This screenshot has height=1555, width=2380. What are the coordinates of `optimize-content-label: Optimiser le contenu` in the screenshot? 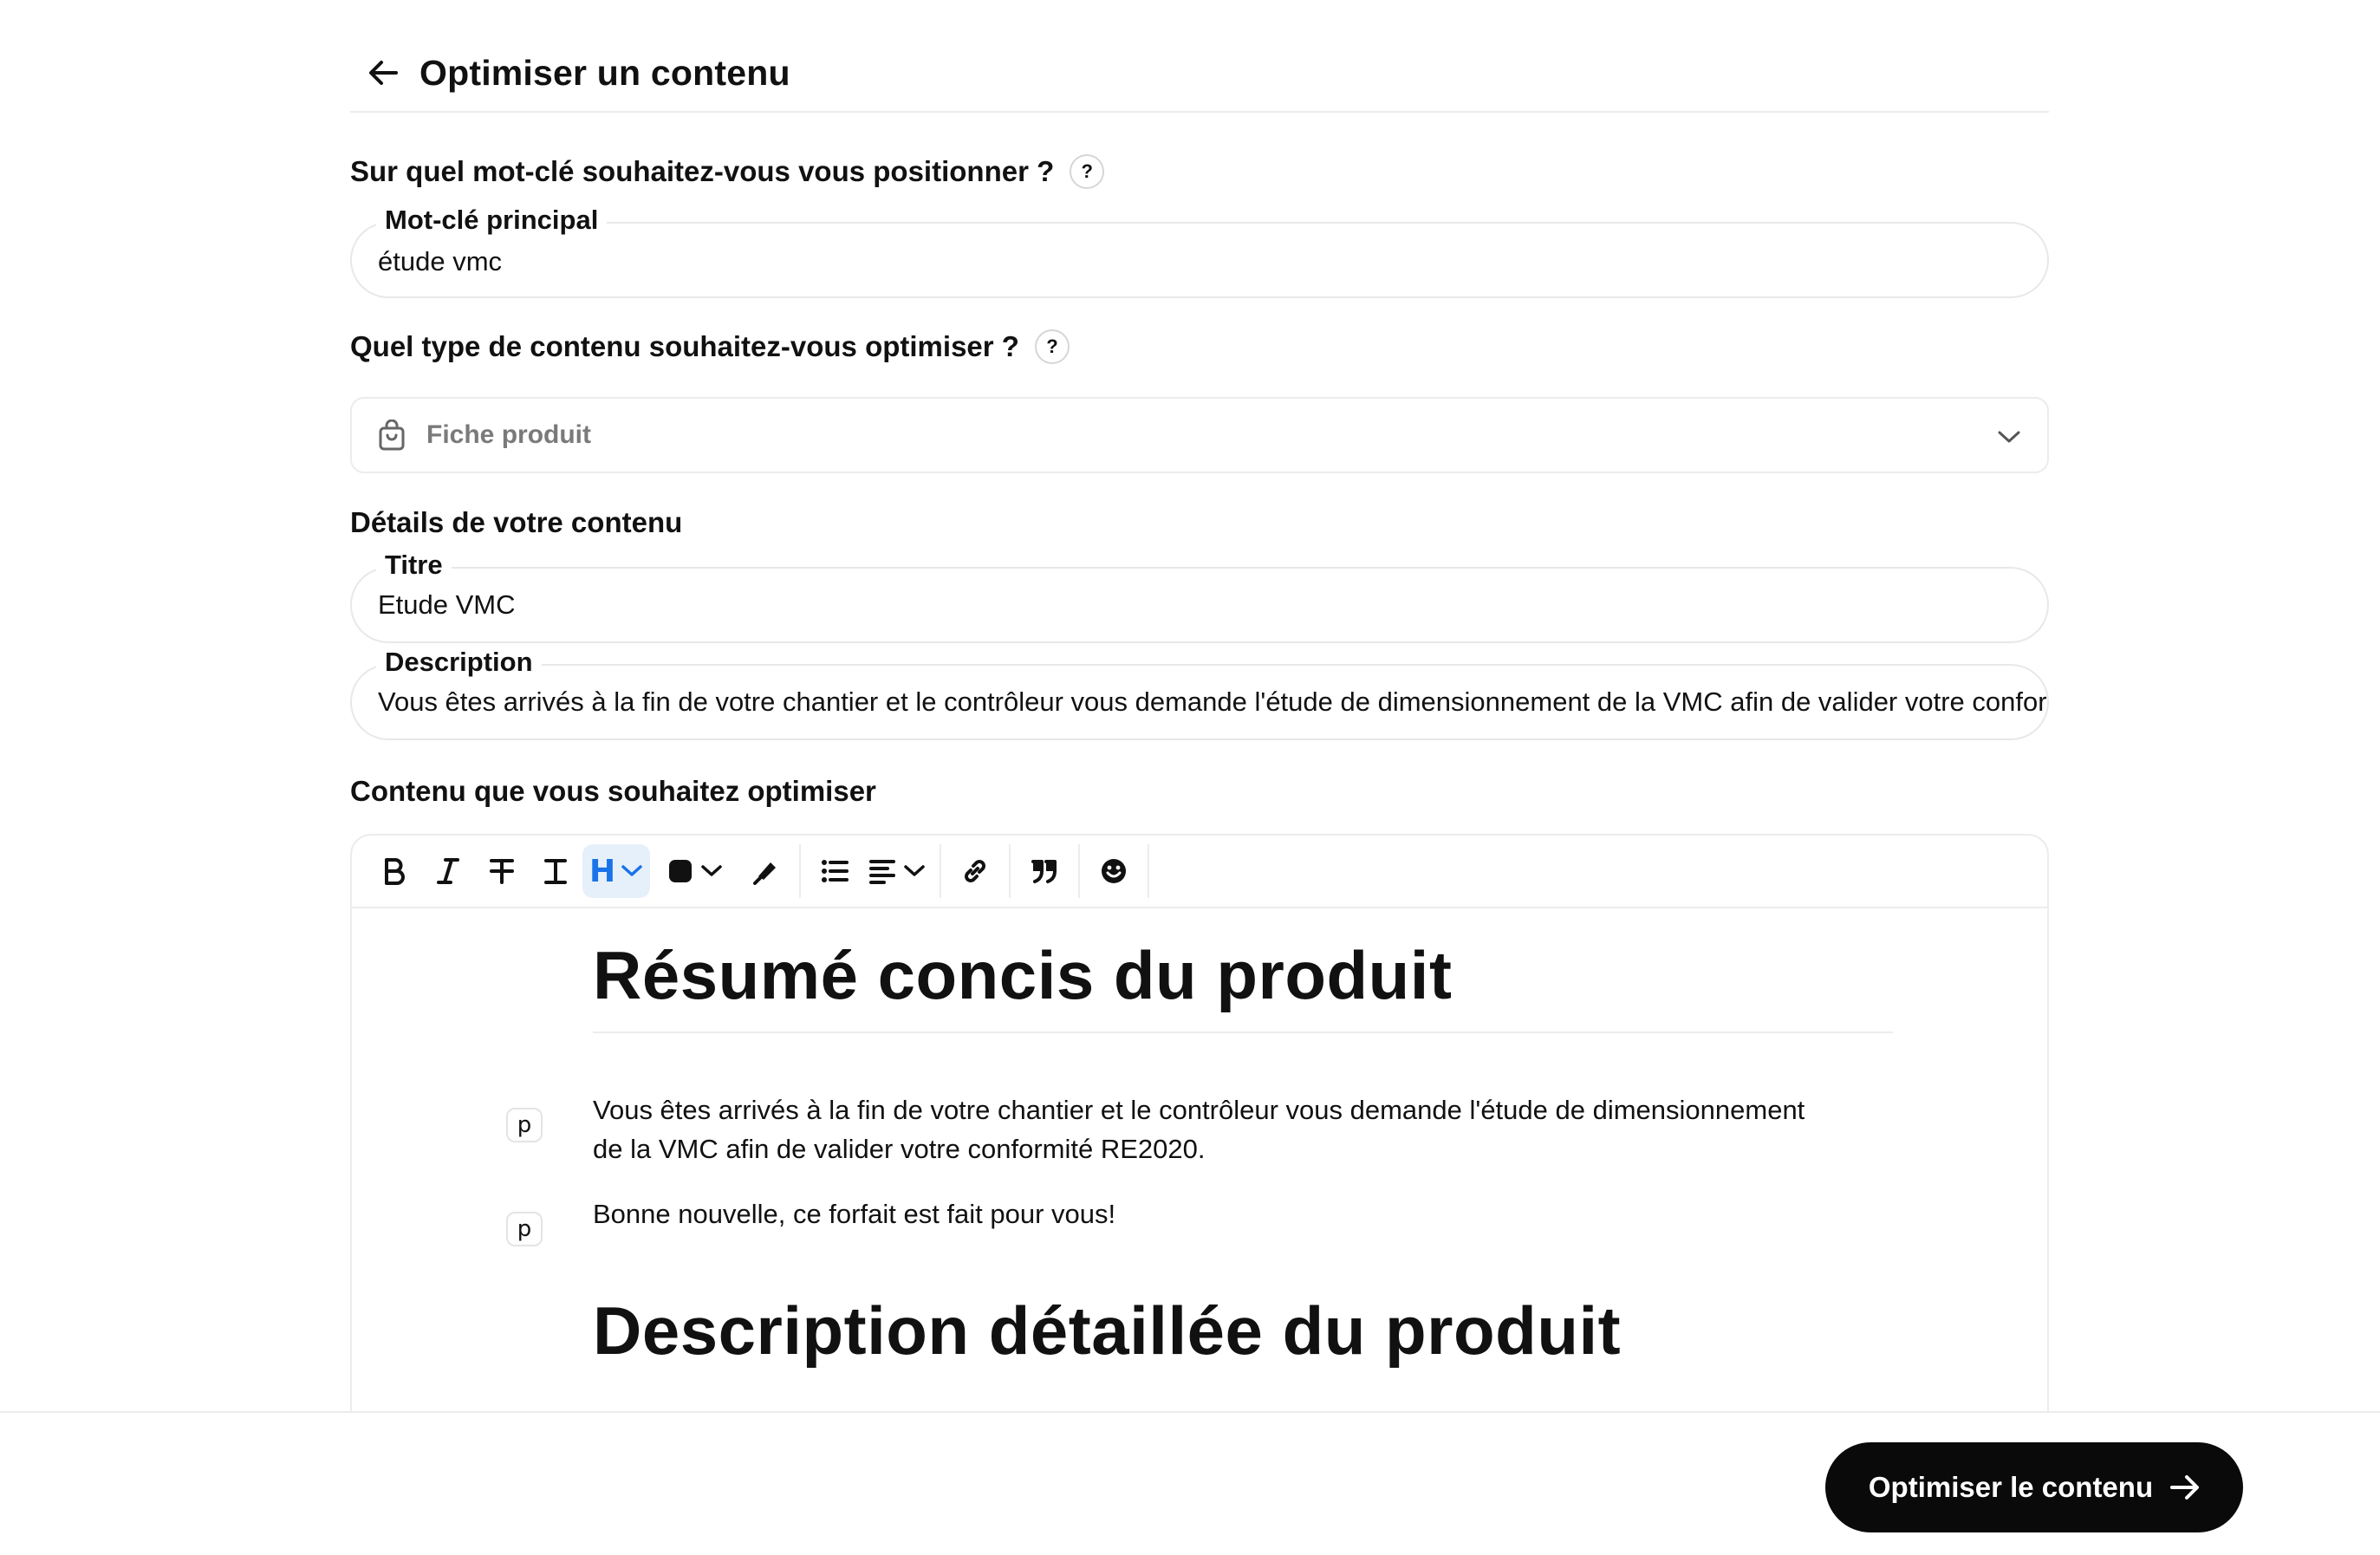 It's located at (2011, 1487).